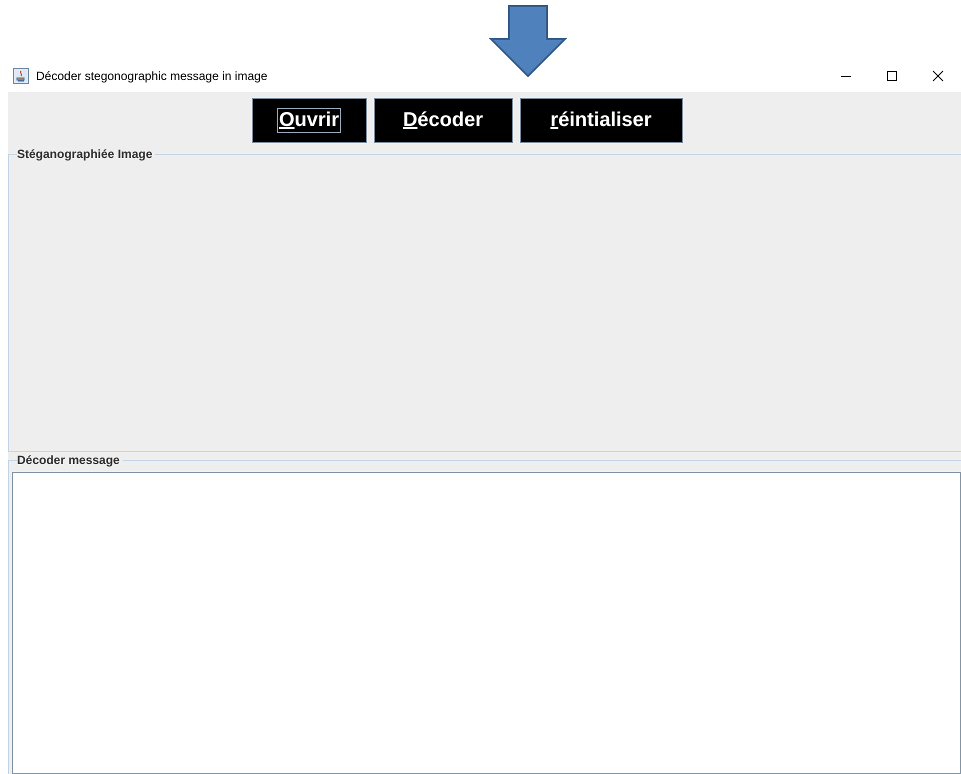  I want to click on close-icon, so click(938, 76).